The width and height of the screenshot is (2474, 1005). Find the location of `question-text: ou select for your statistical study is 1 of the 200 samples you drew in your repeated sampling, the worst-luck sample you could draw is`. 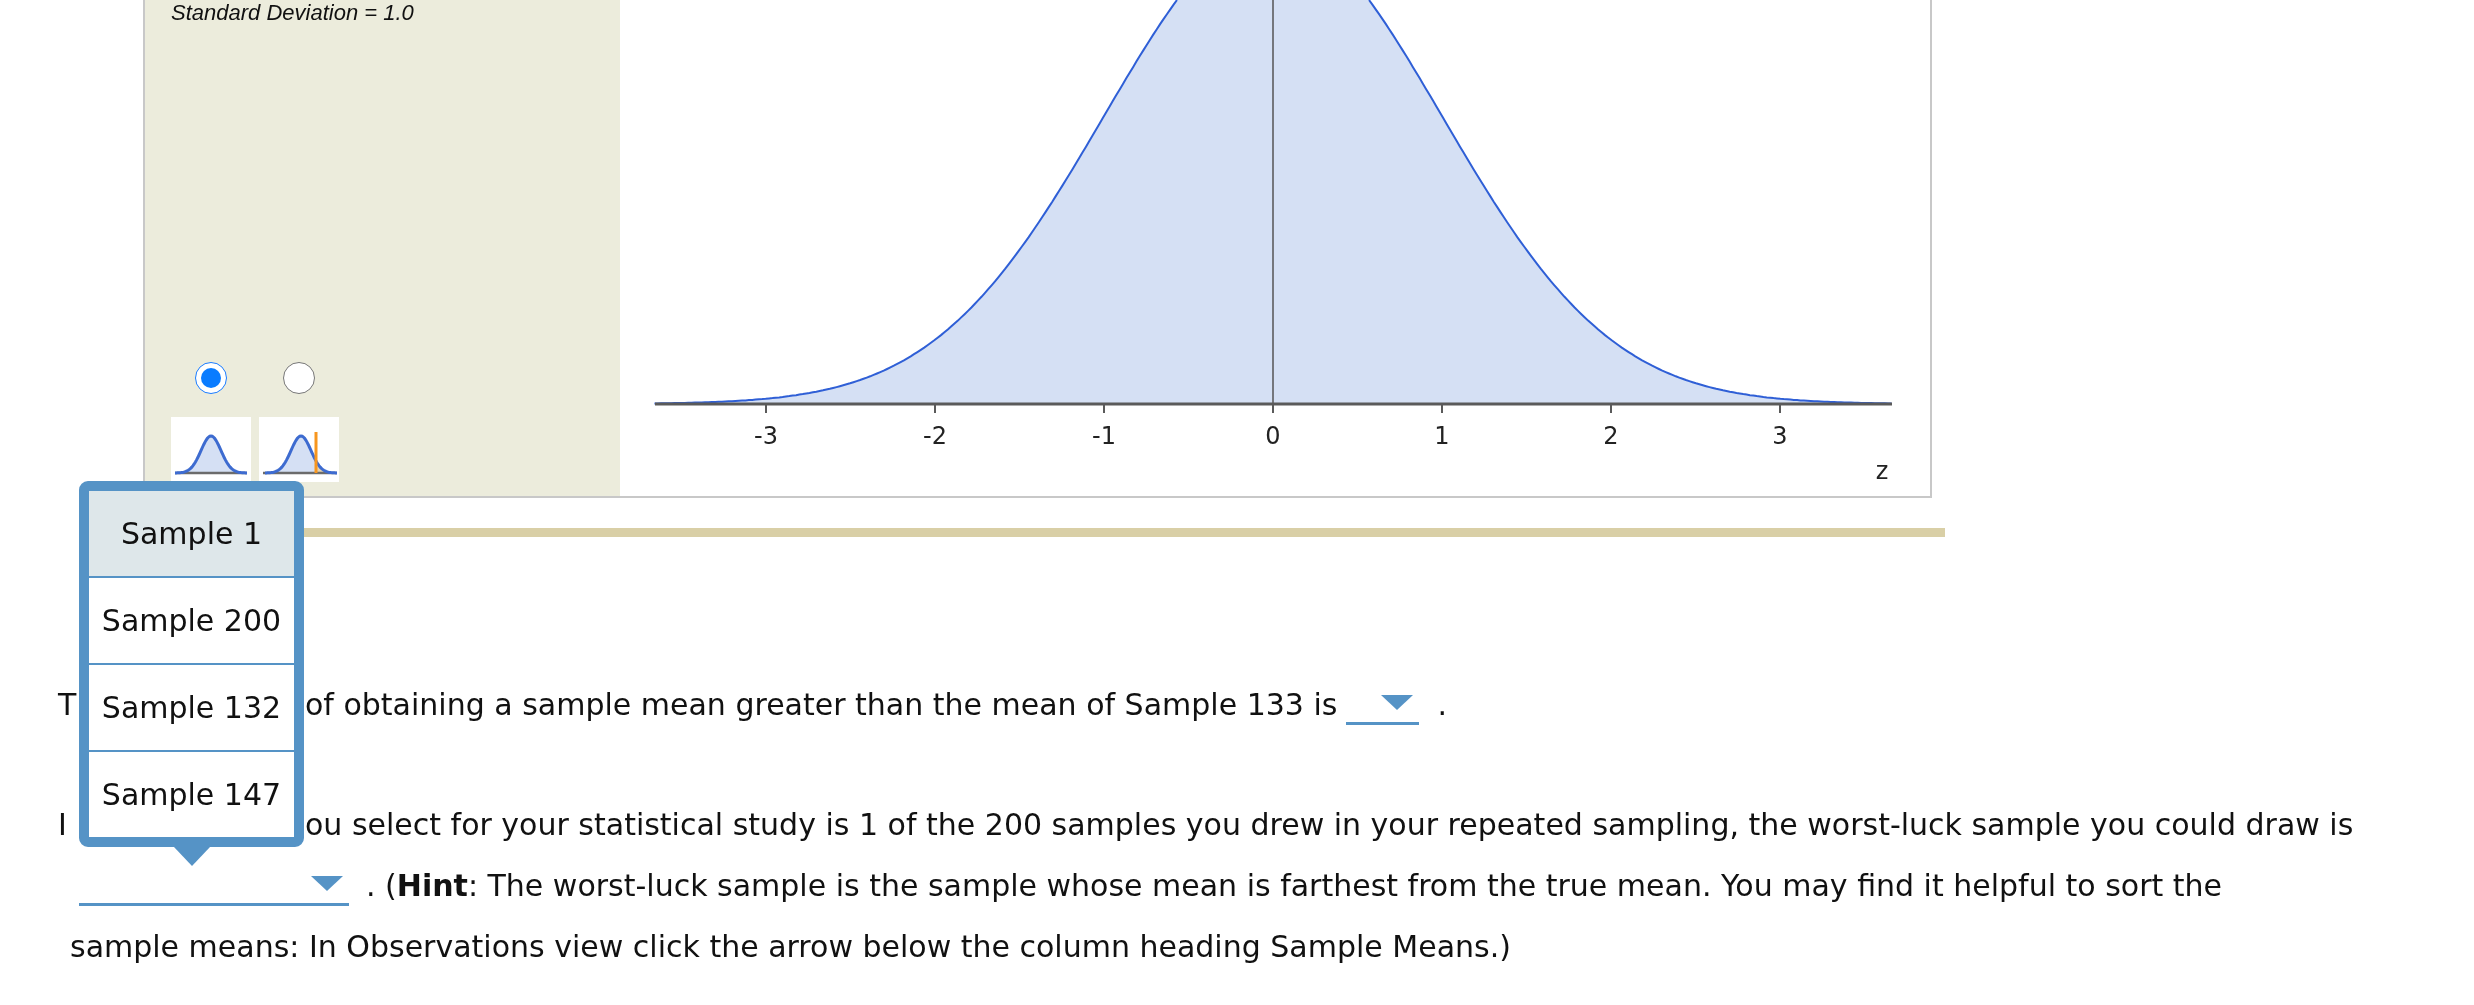

question-text: ou select for your statistical study is 1 of the 200 samples you drew in your repeated sampling, the worst-luck sample you could draw is is located at coordinates (1329, 824).